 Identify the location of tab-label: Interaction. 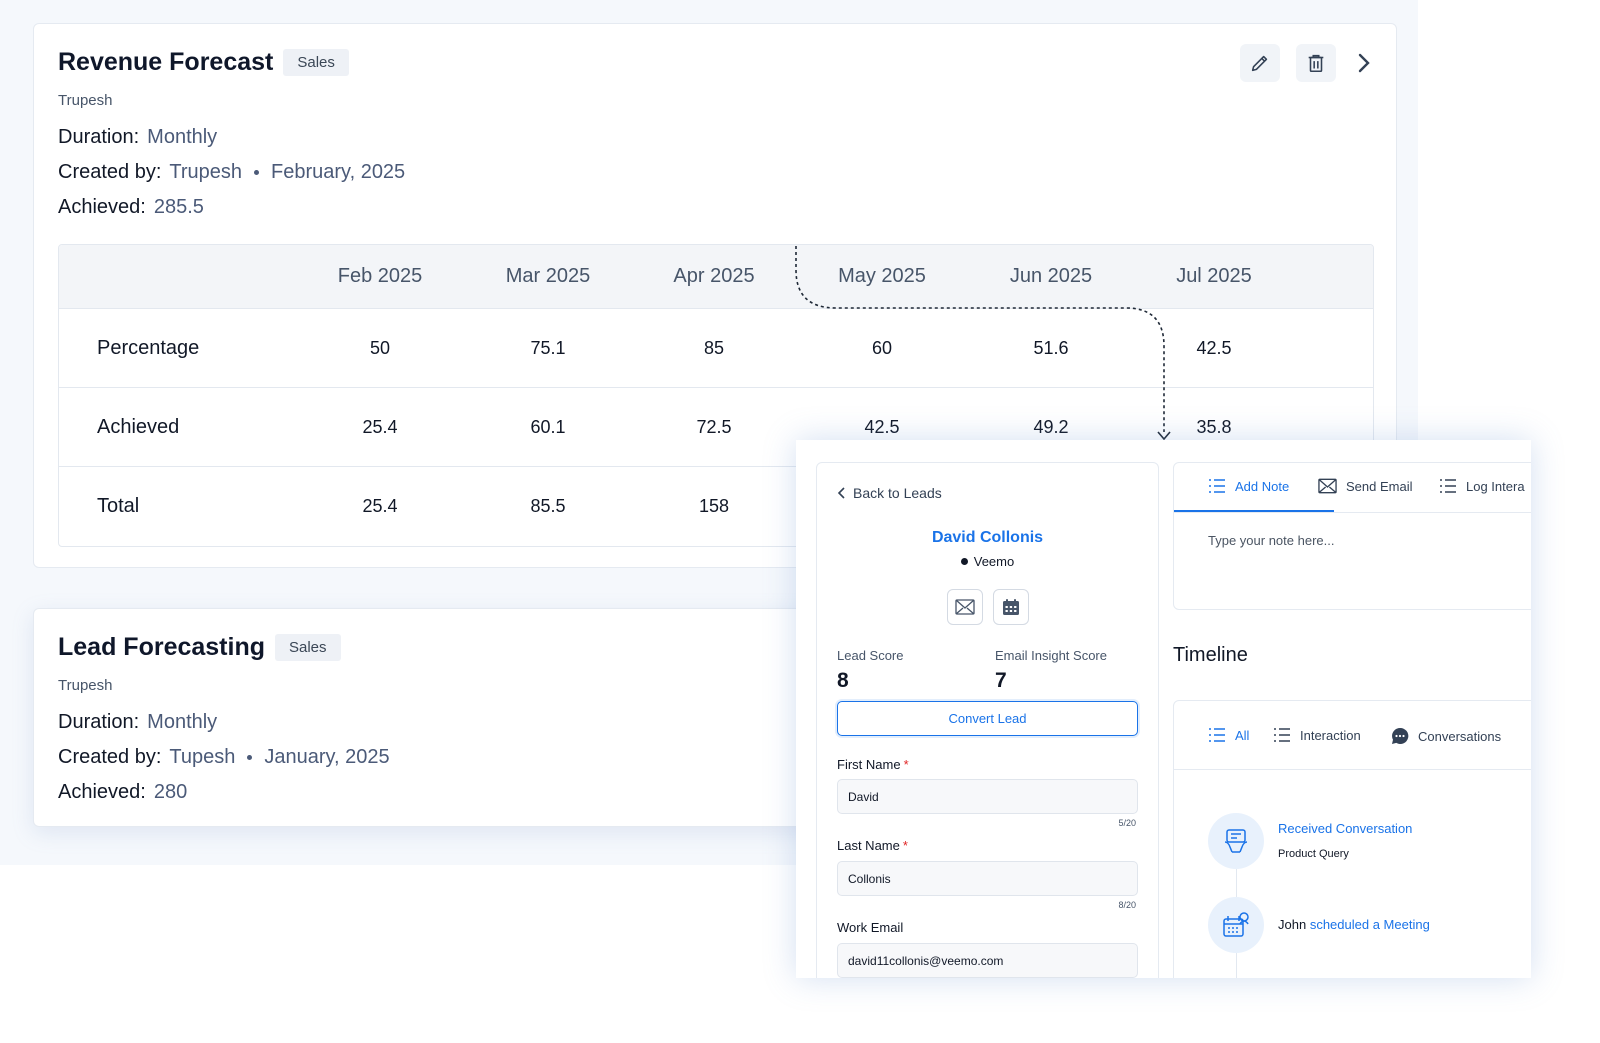
(1330, 735).